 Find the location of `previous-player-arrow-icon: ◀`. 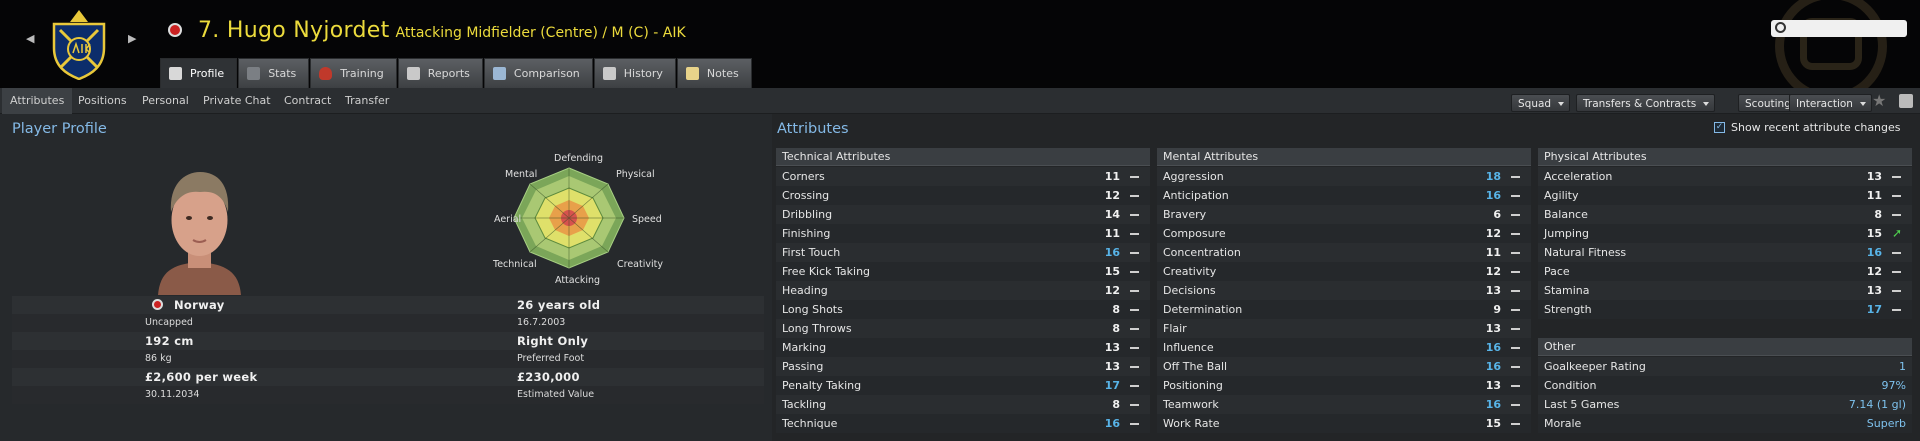

previous-player-arrow-icon: ◀ is located at coordinates (30, 38).